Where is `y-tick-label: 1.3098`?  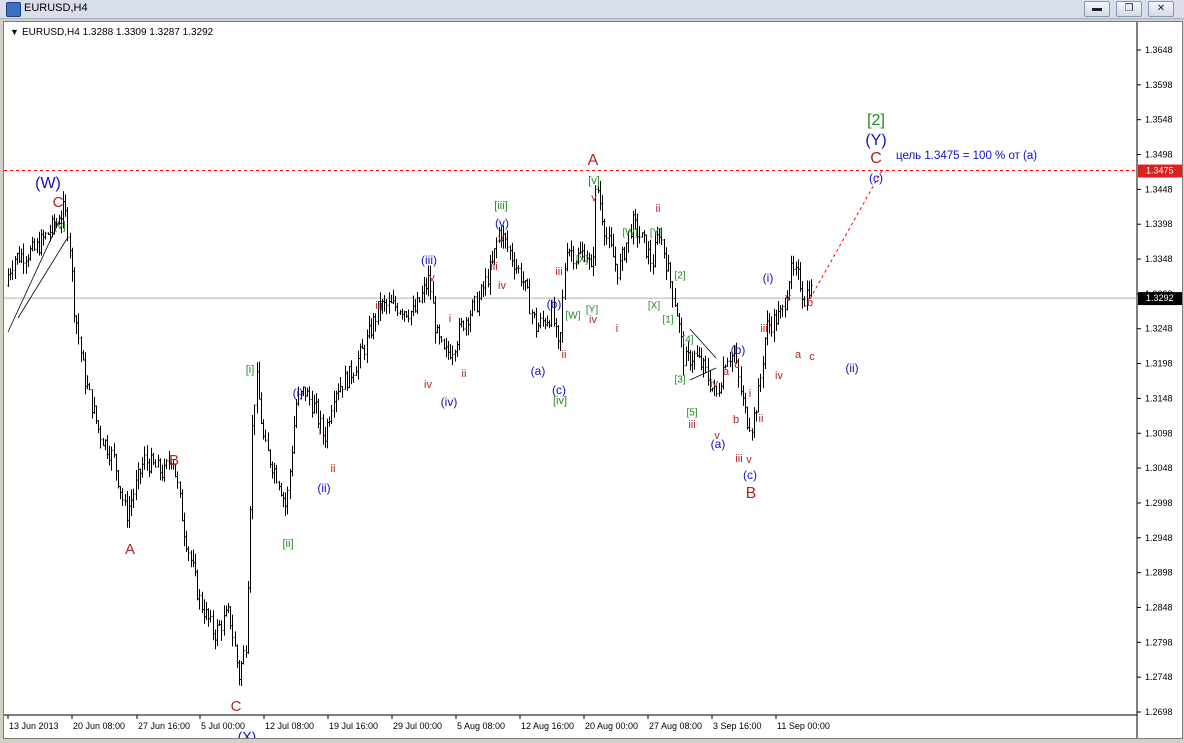 y-tick-label: 1.3098 is located at coordinates (1159, 433).